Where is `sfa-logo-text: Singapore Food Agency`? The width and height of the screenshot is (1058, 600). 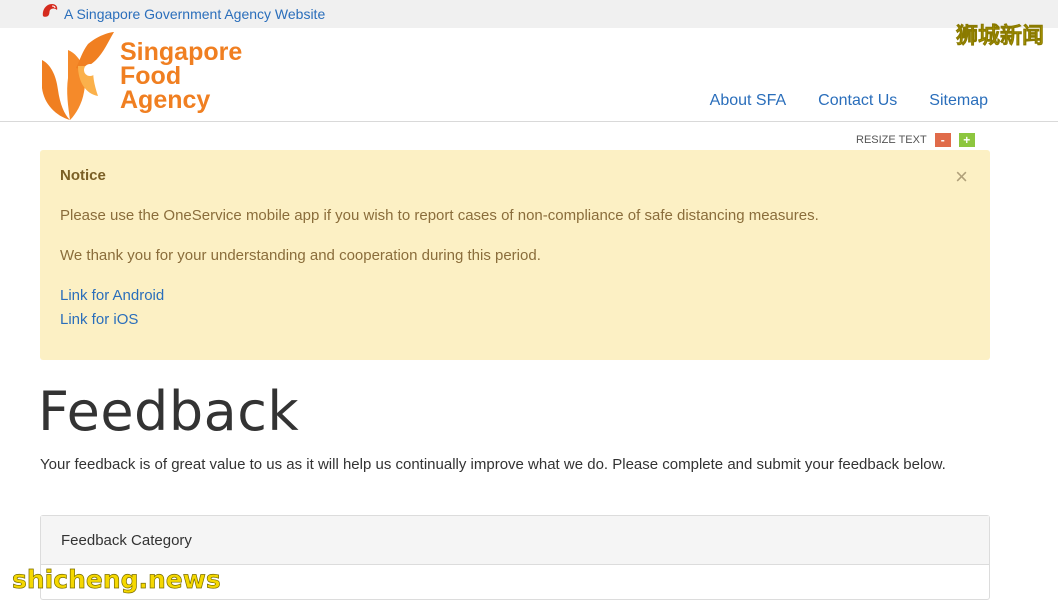 sfa-logo-text: Singapore Food Agency is located at coordinates (181, 76).